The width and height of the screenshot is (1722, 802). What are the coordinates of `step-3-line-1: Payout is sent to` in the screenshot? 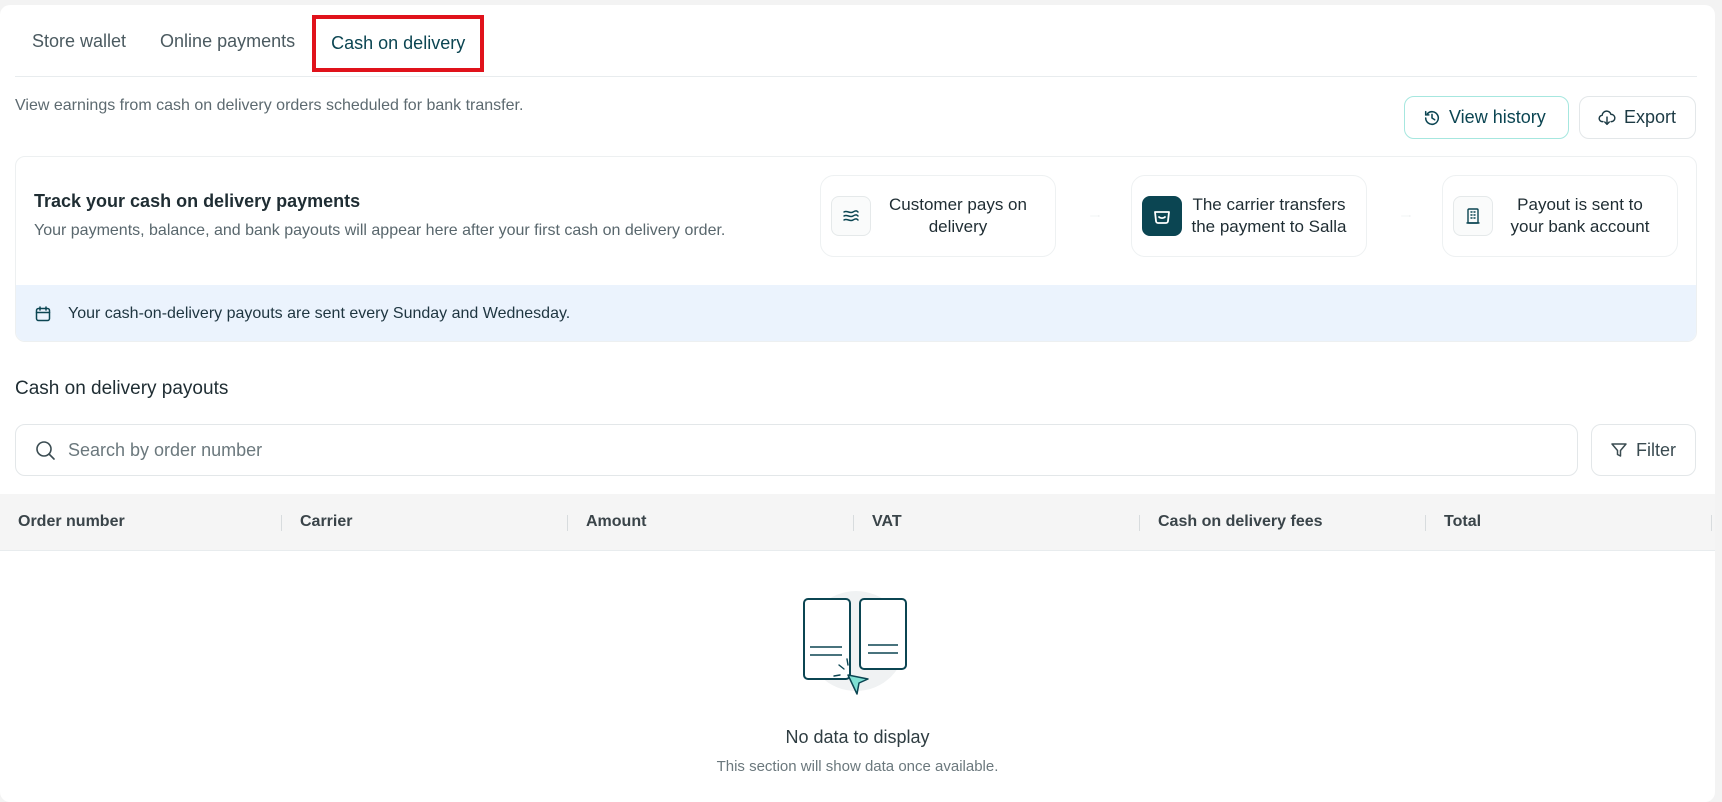 It's located at (1580, 204).